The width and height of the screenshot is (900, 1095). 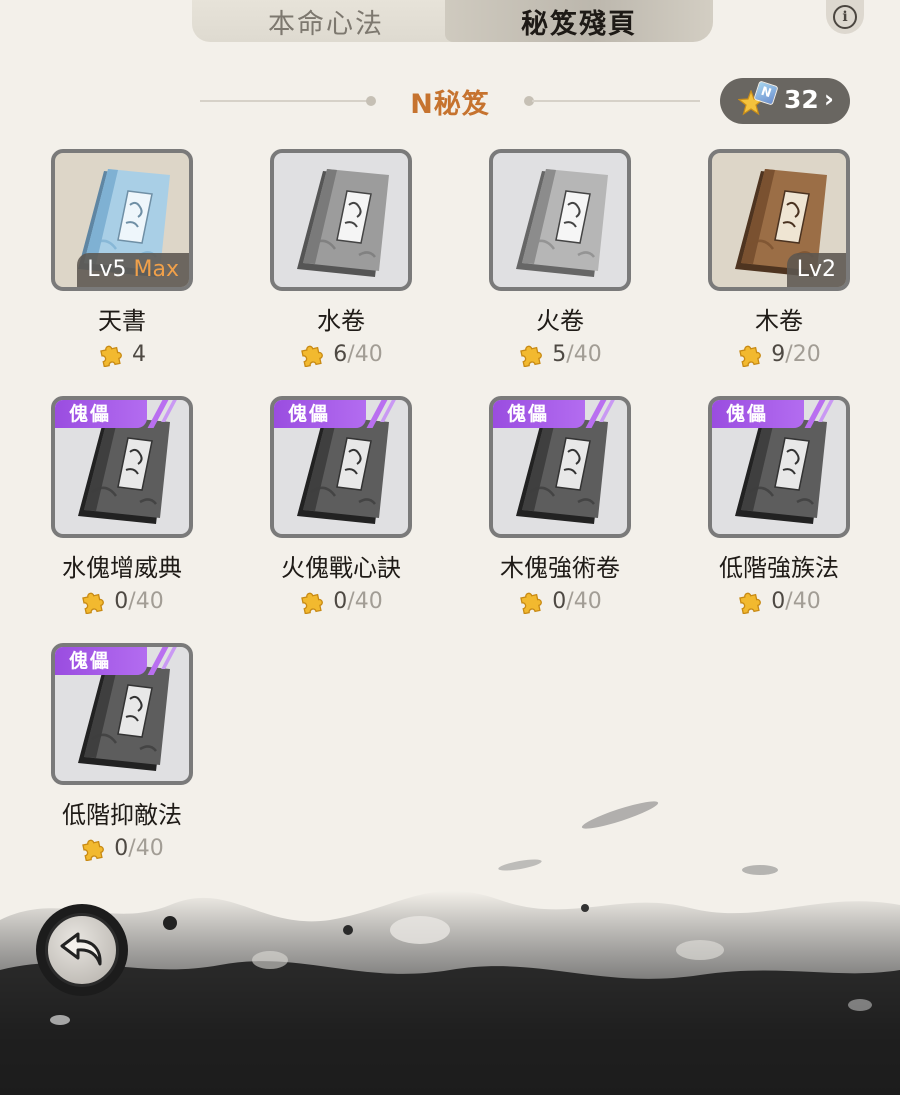 What do you see at coordinates (156, 269) in the screenshot?
I see `level-max-text: Max` at bounding box center [156, 269].